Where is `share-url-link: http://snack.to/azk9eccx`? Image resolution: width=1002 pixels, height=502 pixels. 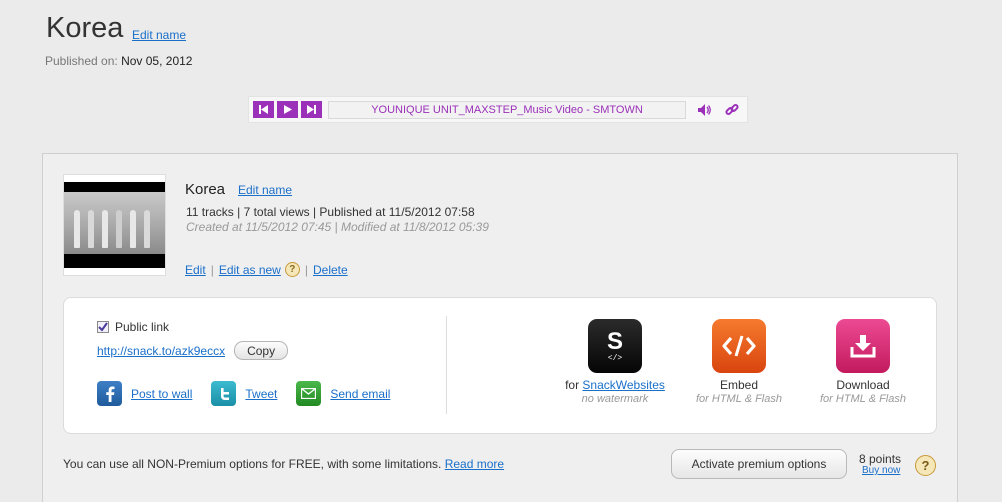
share-url-link: http://snack.to/azk9eccx is located at coordinates (161, 351).